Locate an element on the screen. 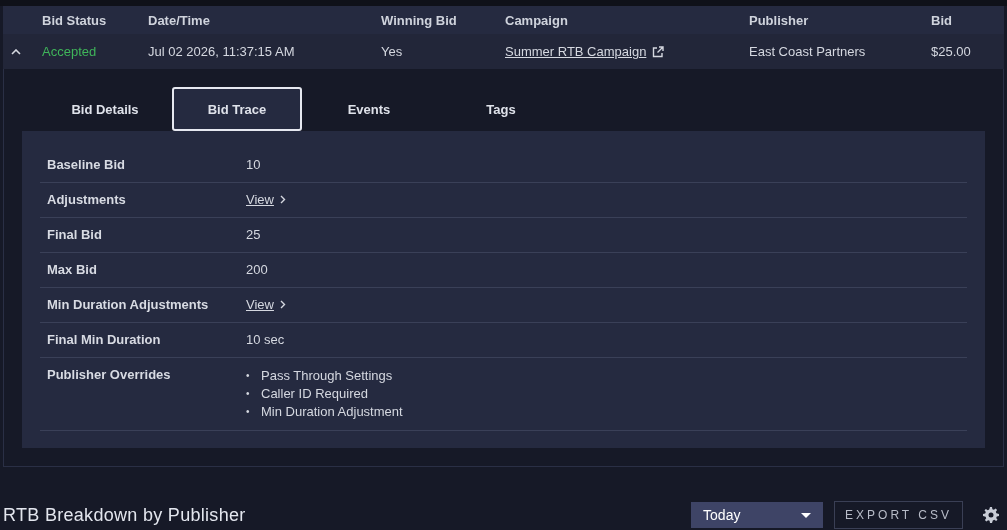 The width and height of the screenshot is (1007, 530). table-cell-text: Jul 02 2026, 11:37:15 AM is located at coordinates (222, 51).